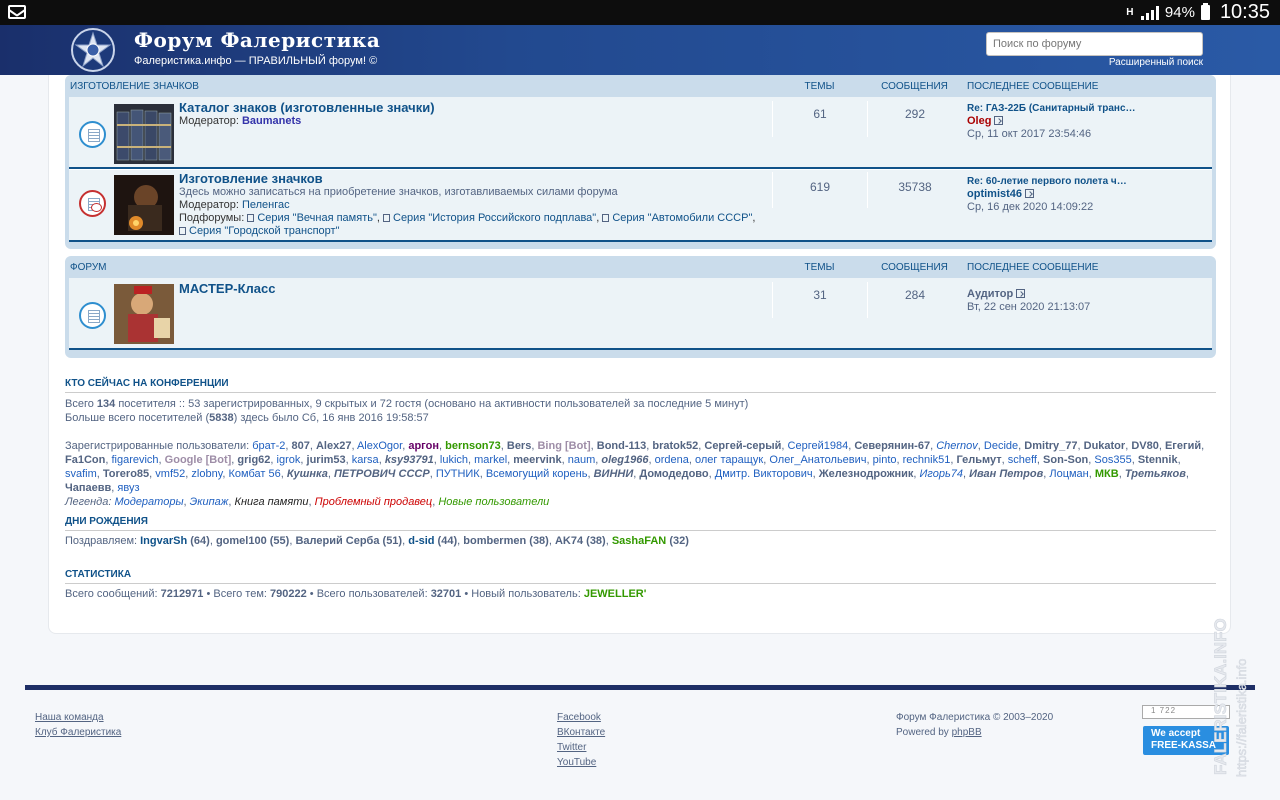 This screenshot has width=1280, height=800. Describe the element at coordinates (289, 460) in the screenshot. I see `online-user-link: igrok` at that location.